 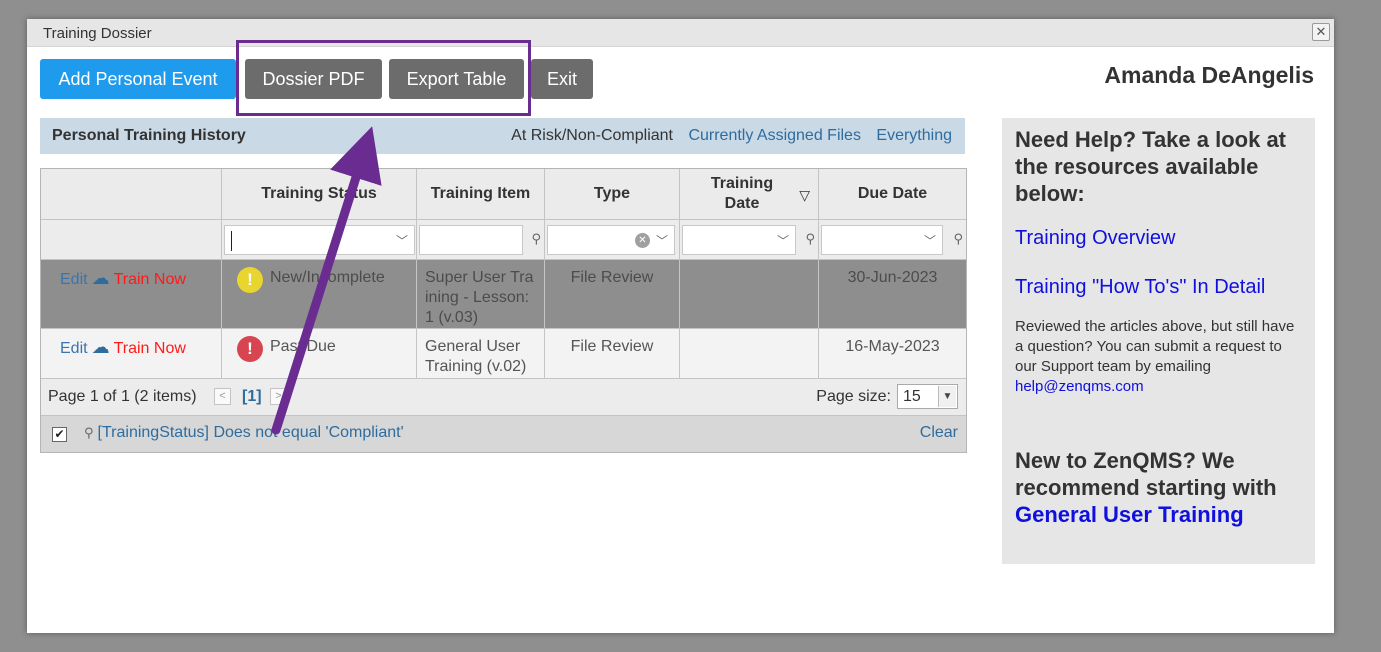 What do you see at coordinates (471, 240) in the screenshot?
I see `item-filter-input` at bounding box center [471, 240].